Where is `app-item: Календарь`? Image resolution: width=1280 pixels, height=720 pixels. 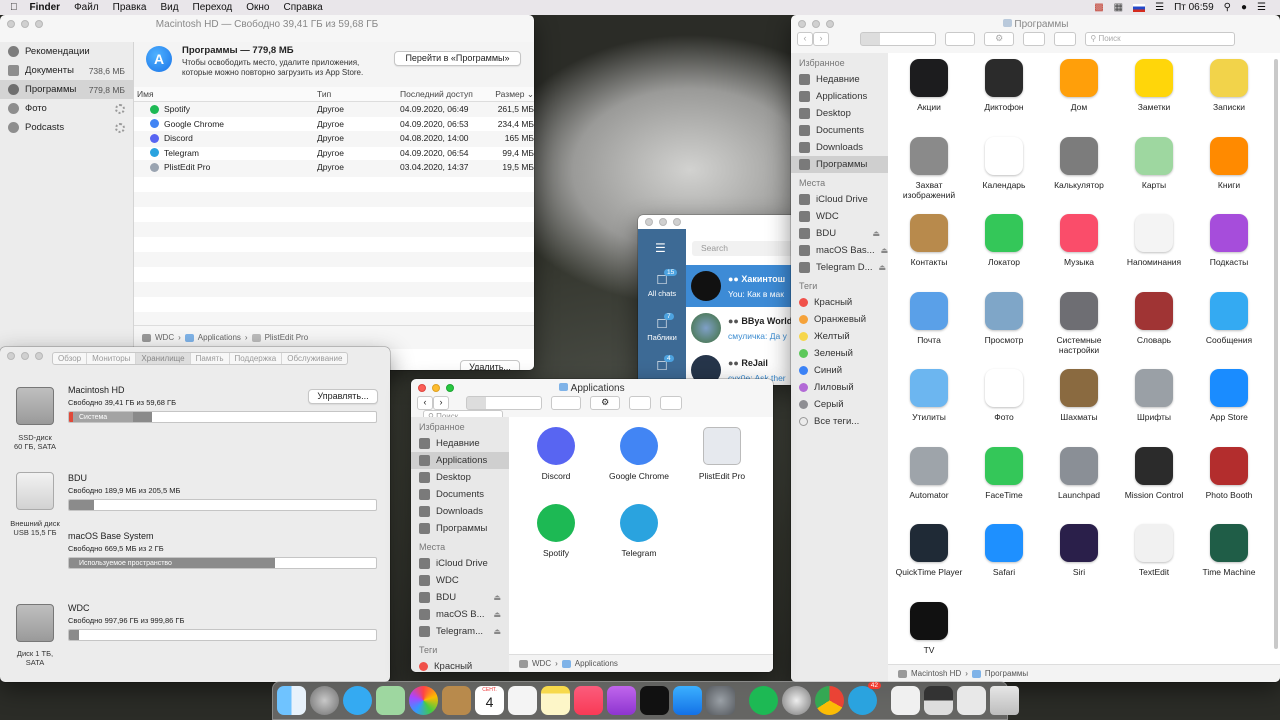
app-item: Календарь is located at coordinates (1004, 163).